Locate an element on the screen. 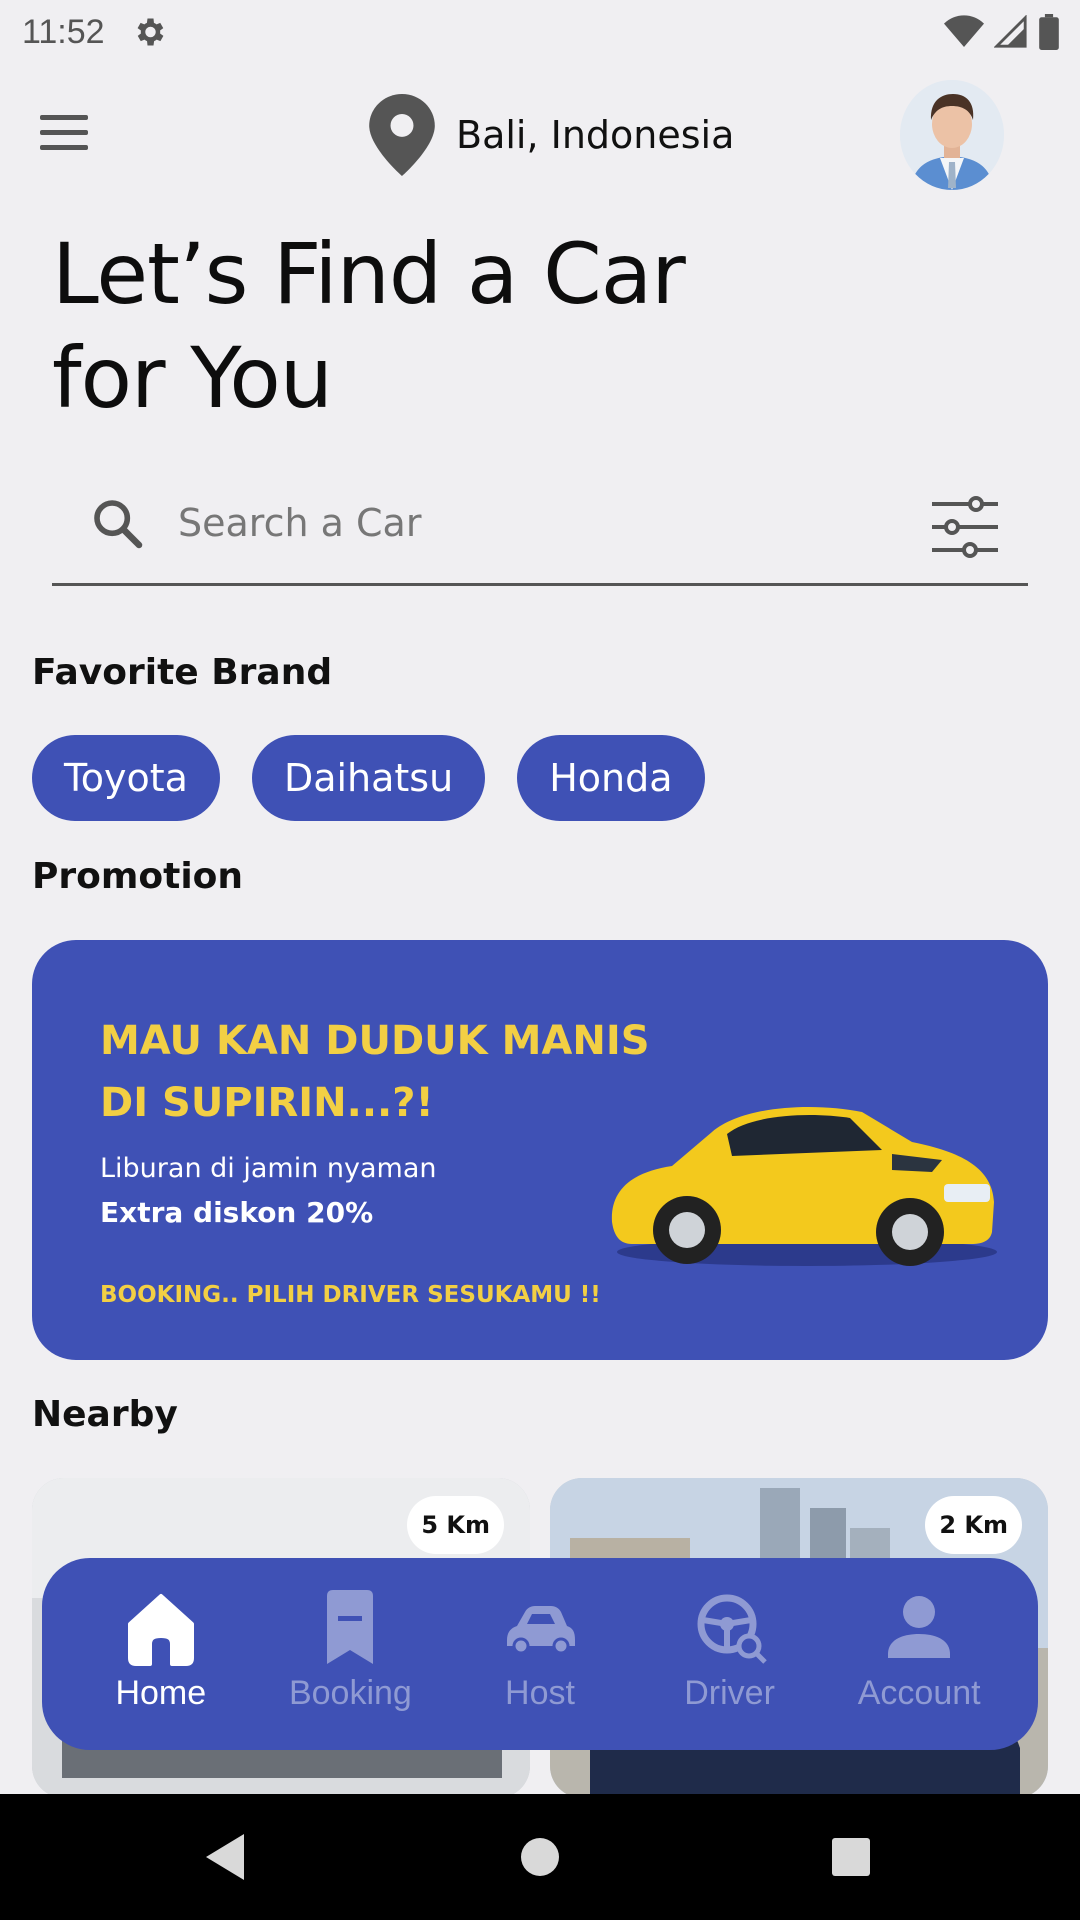  distance-badge: 2 Km is located at coordinates (973, 1525).